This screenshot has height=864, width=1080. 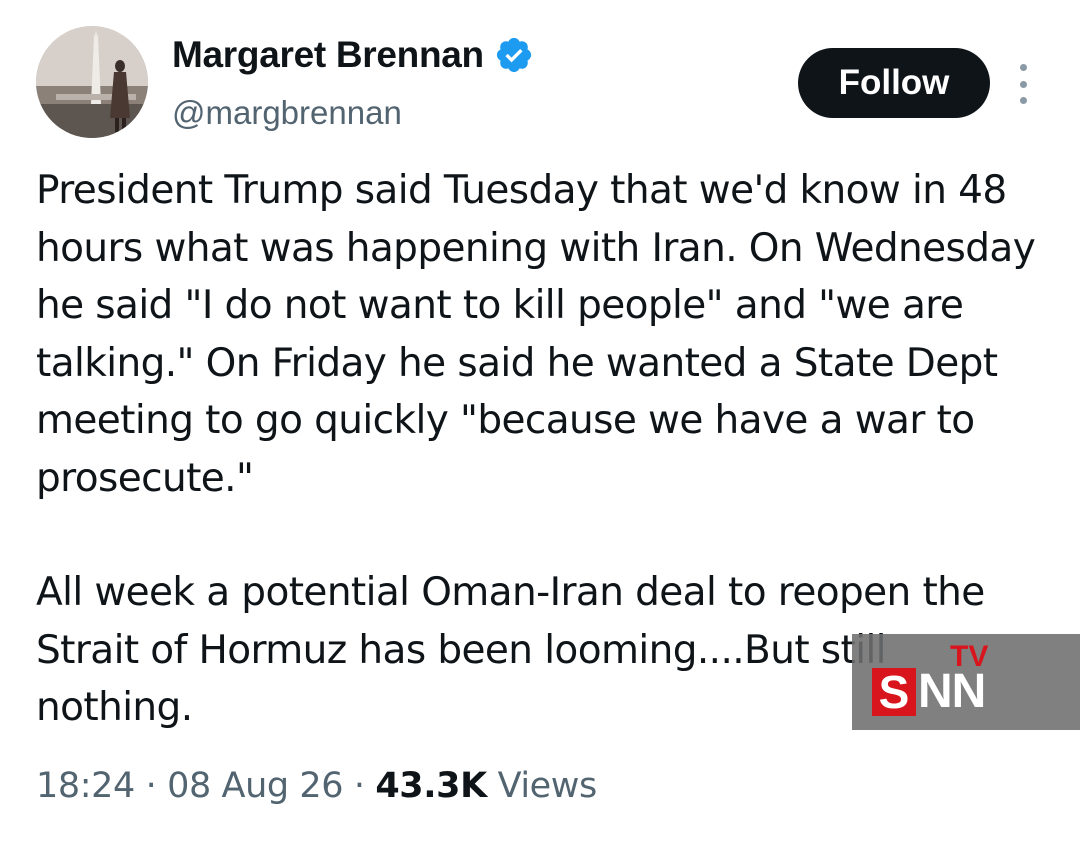 I want to click on tweet-time: 18:24, so click(x=85, y=786).